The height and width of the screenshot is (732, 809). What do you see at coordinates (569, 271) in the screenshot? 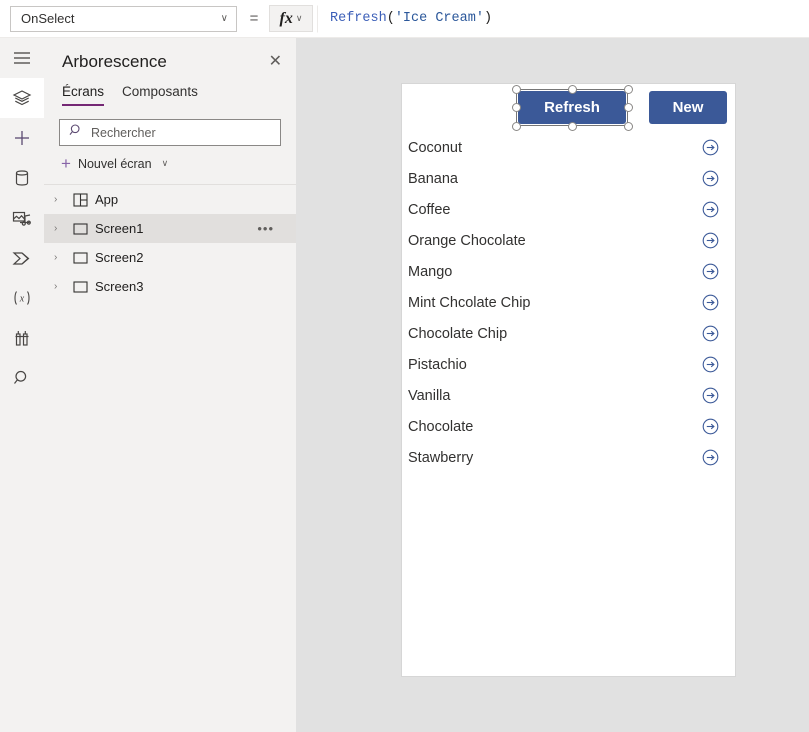
I see `list-item: Mango` at bounding box center [569, 271].